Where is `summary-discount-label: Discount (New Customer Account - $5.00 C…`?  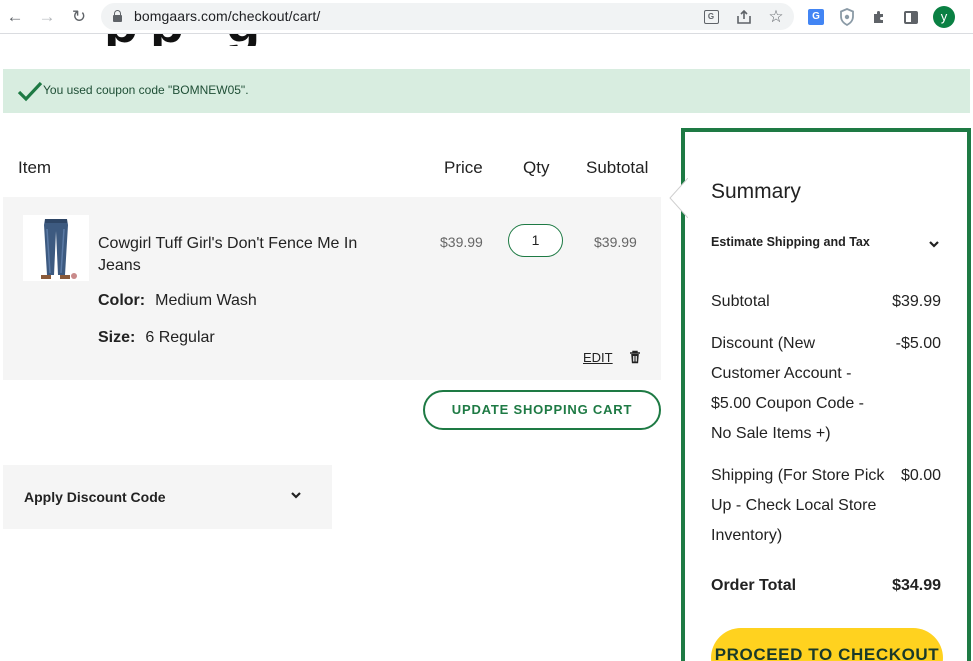
summary-discount-label: Discount (New Customer Account - $5.00 C… is located at coordinates (787, 388).